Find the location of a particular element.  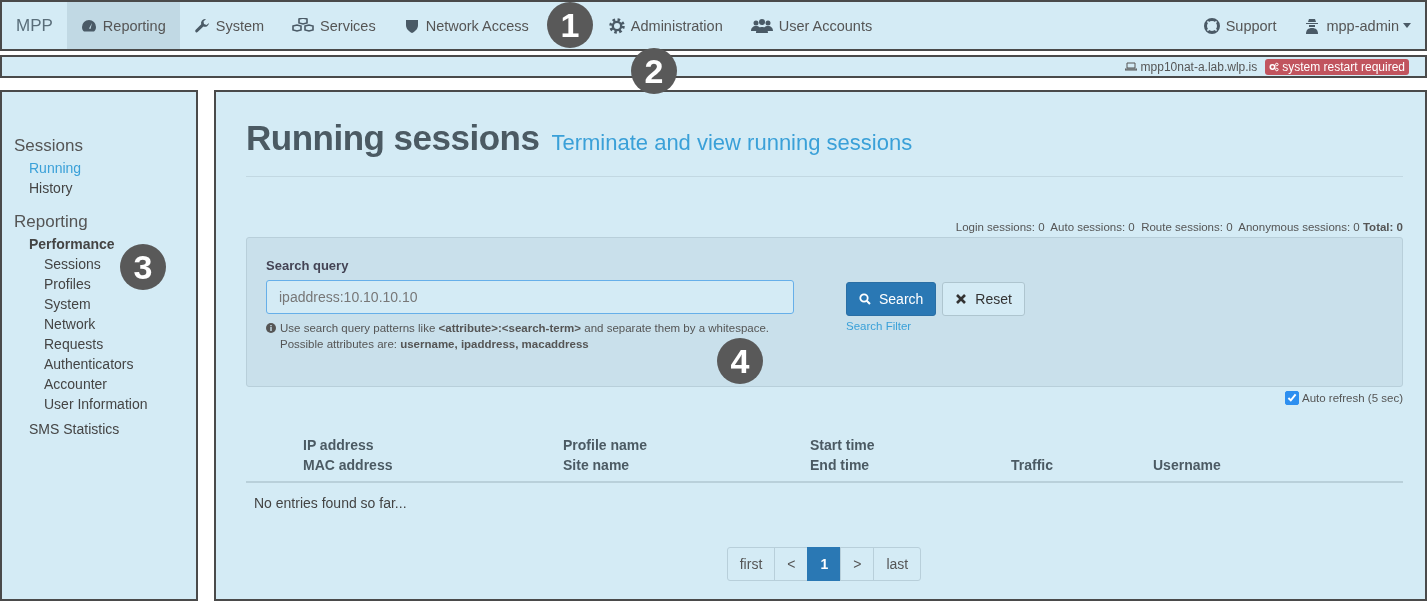

nav-tab: Reporting is located at coordinates (123, 25).